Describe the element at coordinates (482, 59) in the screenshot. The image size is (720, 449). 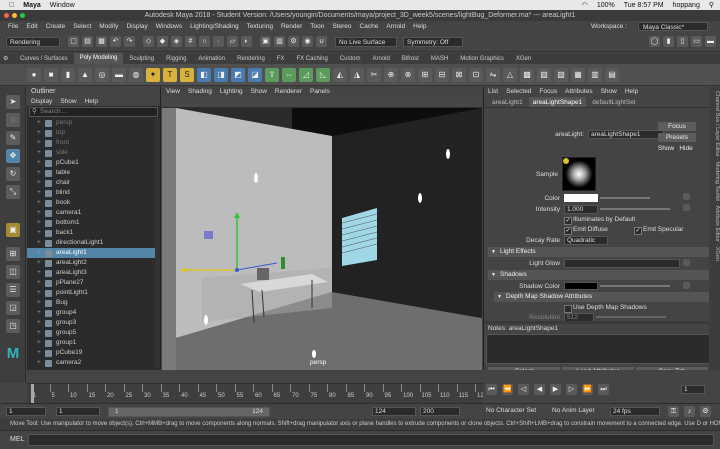
I see `shelf-tab-motion-graphics: Motion Graphics` at that location.